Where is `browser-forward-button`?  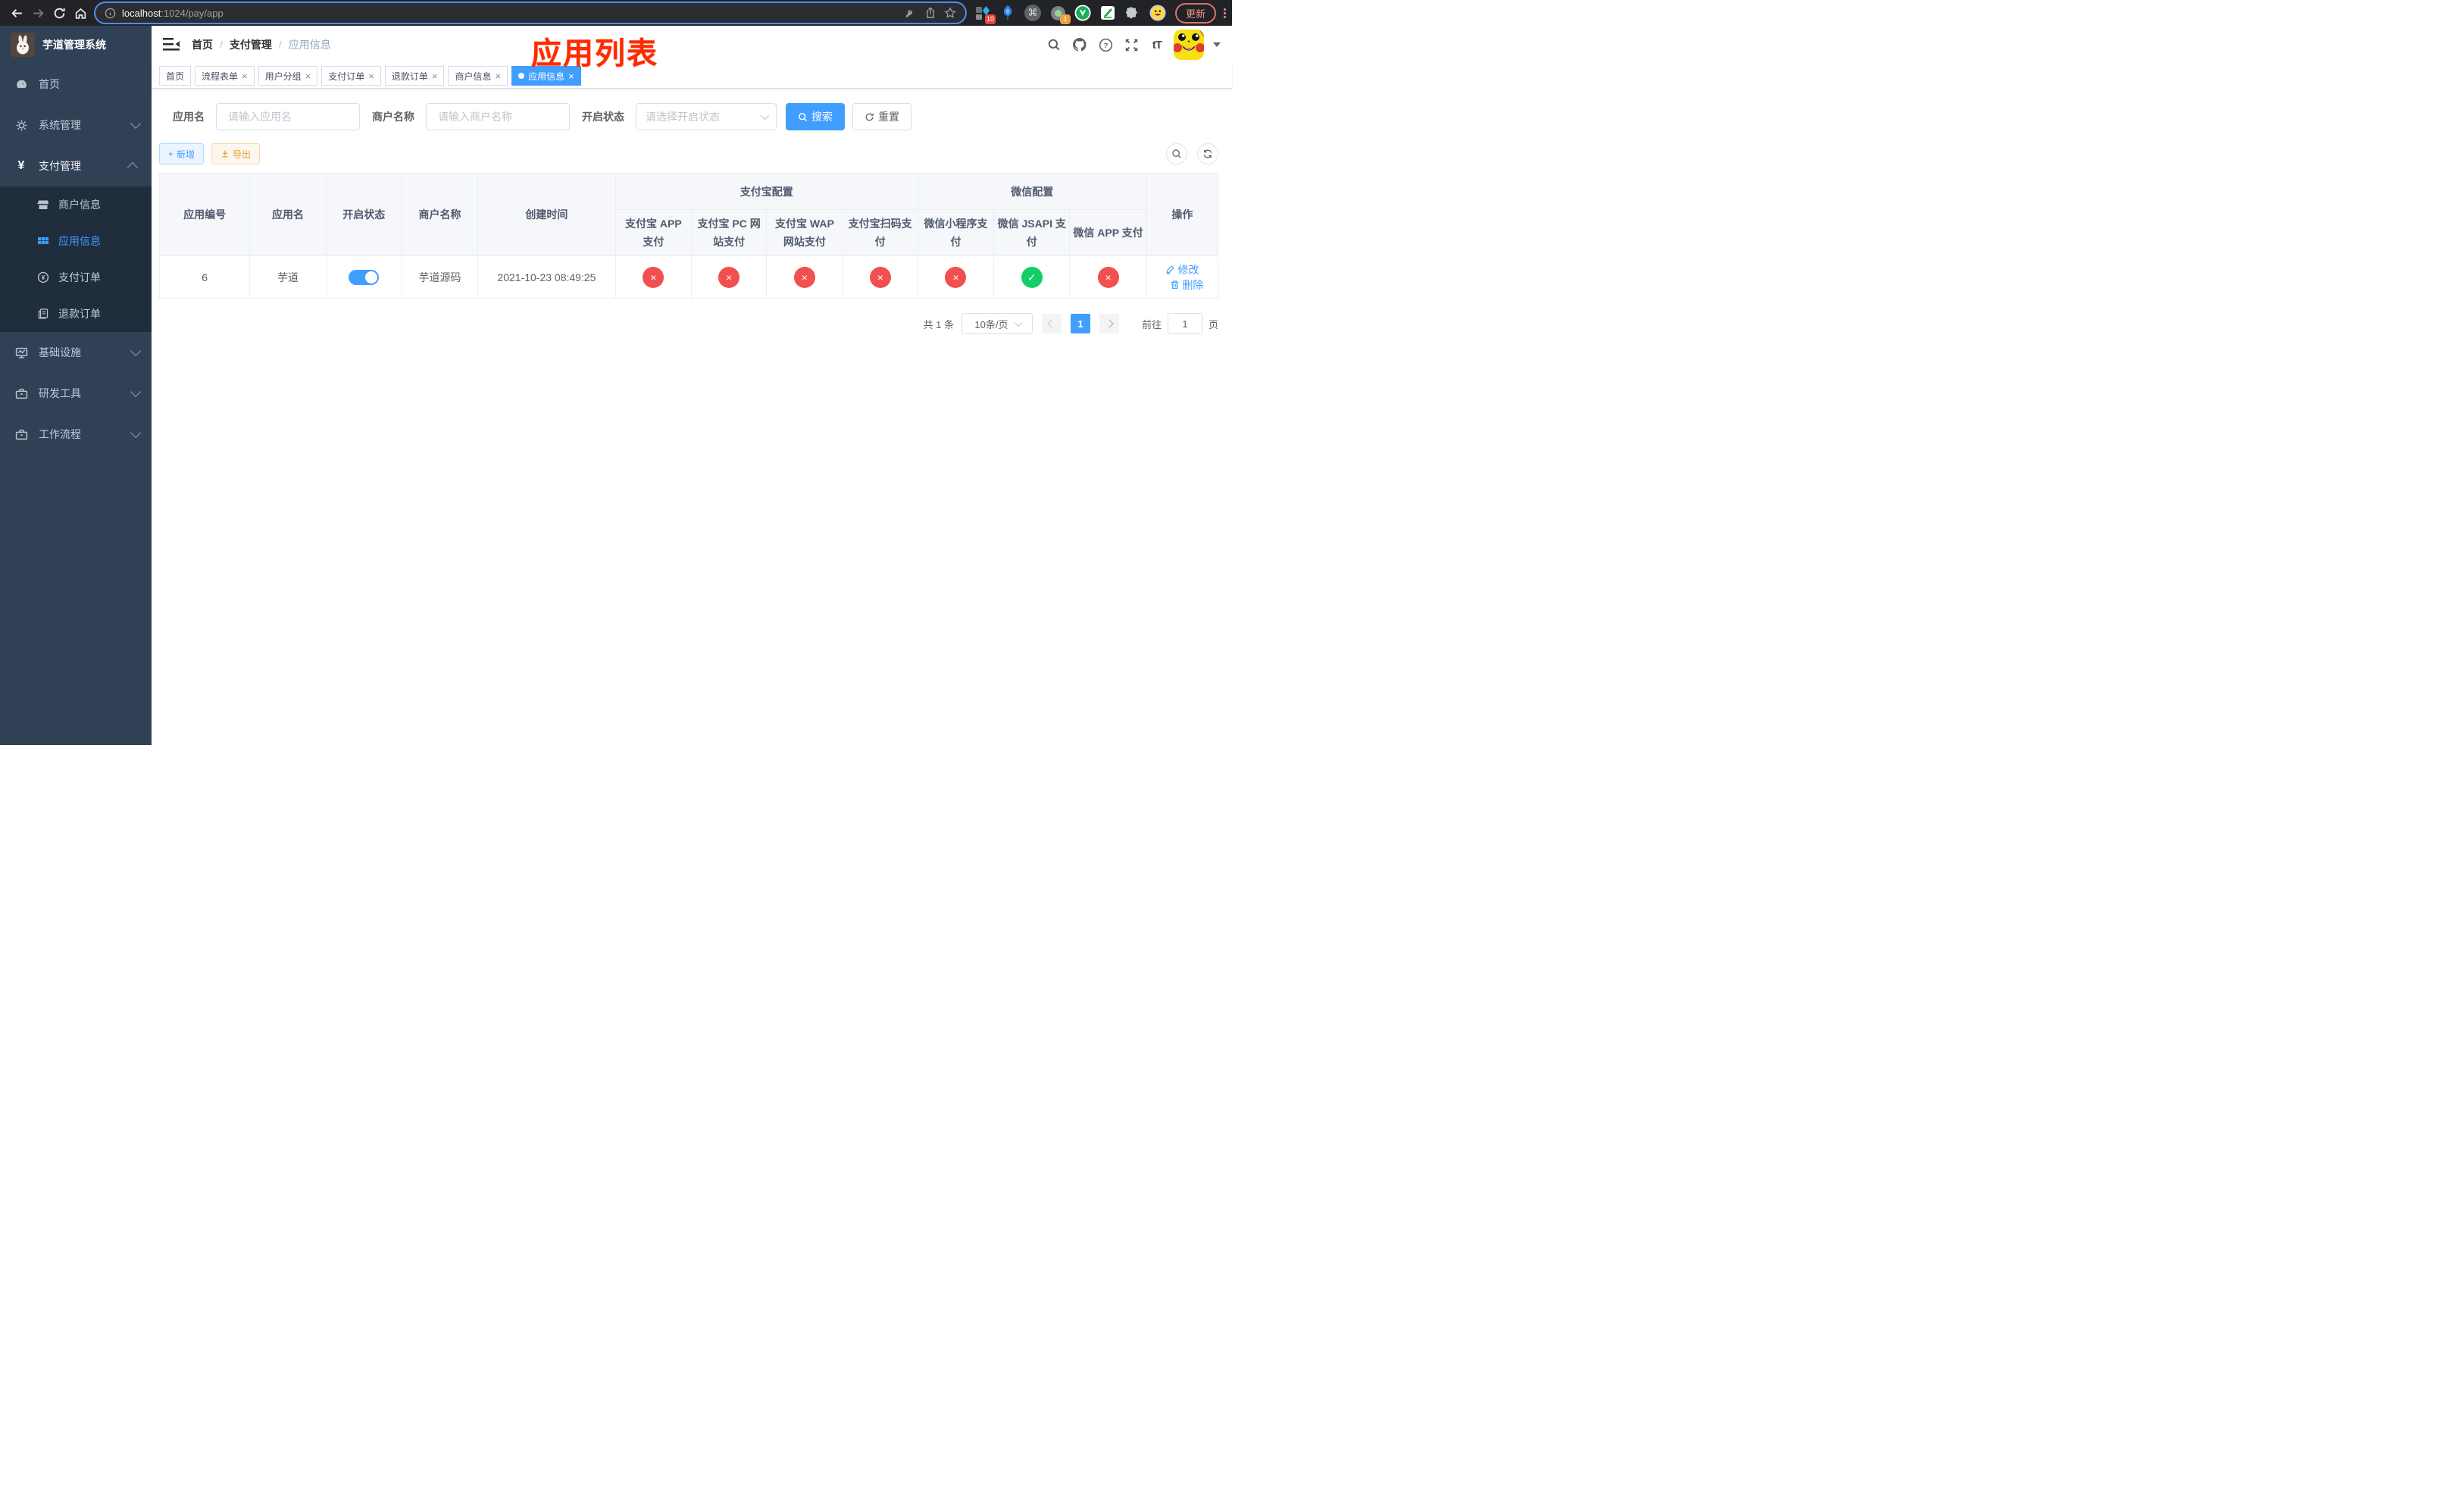 browser-forward-button is located at coordinates (37, 13).